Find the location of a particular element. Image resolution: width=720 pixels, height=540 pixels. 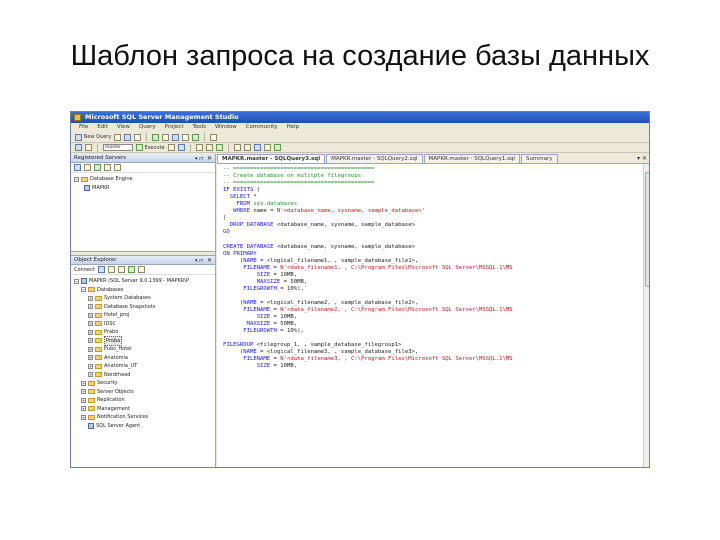

disconnect-icon is located at coordinates (111, 269).